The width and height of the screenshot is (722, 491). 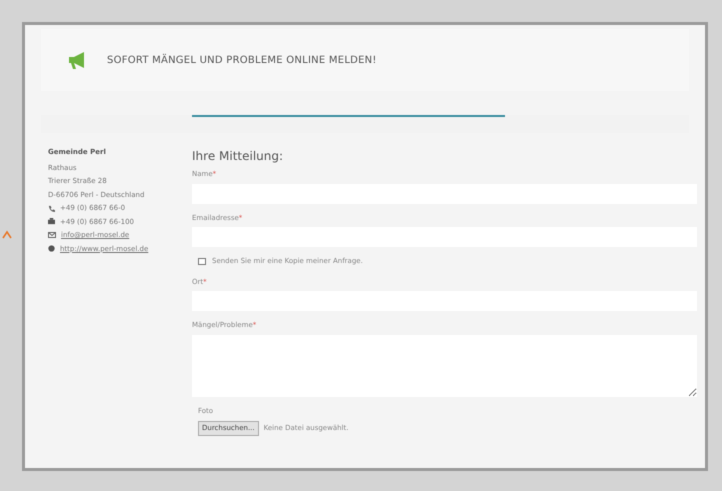 What do you see at coordinates (52, 235) in the screenshot?
I see `envelope-icon` at bounding box center [52, 235].